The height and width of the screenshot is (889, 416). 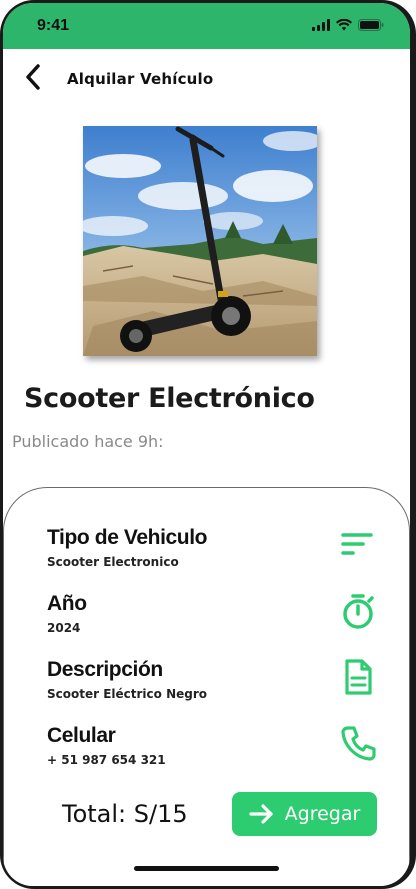 I want to click on detail-value: 2024, so click(x=64, y=628).